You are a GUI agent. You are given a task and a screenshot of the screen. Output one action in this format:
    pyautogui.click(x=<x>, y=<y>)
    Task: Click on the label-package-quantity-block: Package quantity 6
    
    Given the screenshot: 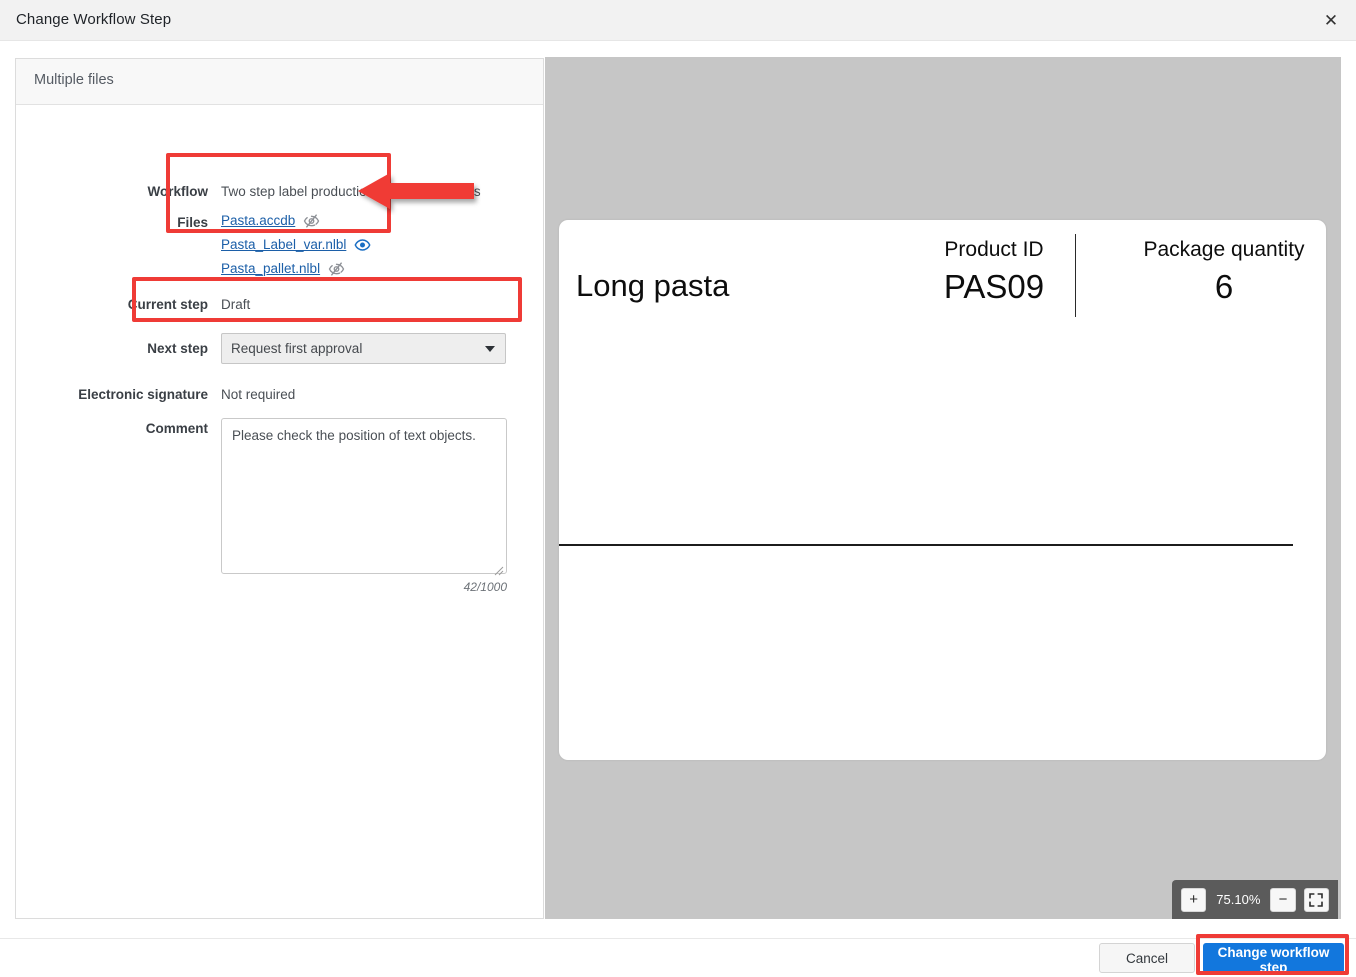 What is the action you would take?
    pyautogui.click(x=1224, y=272)
    